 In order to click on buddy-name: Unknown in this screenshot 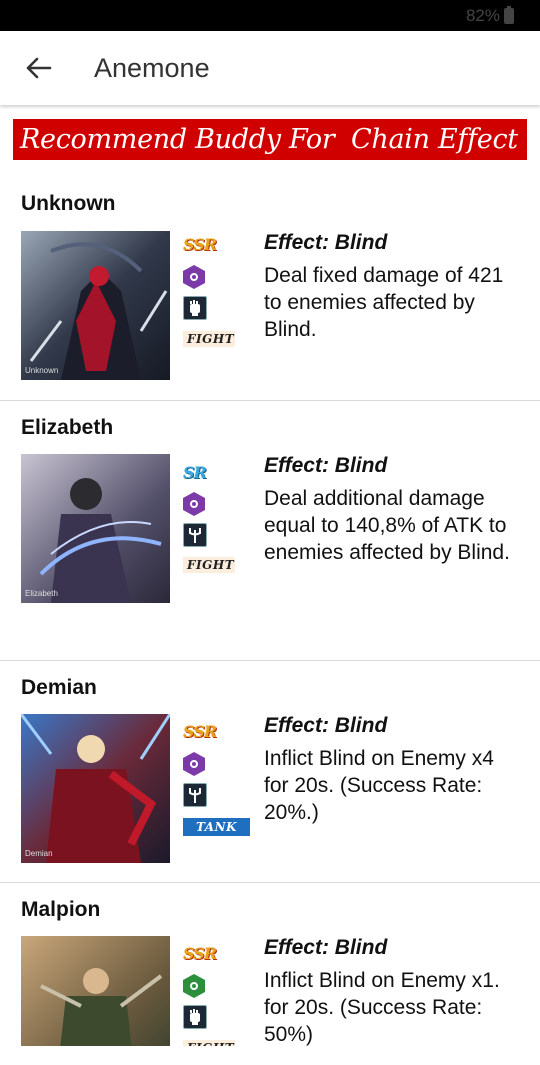, I will do `click(68, 203)`.